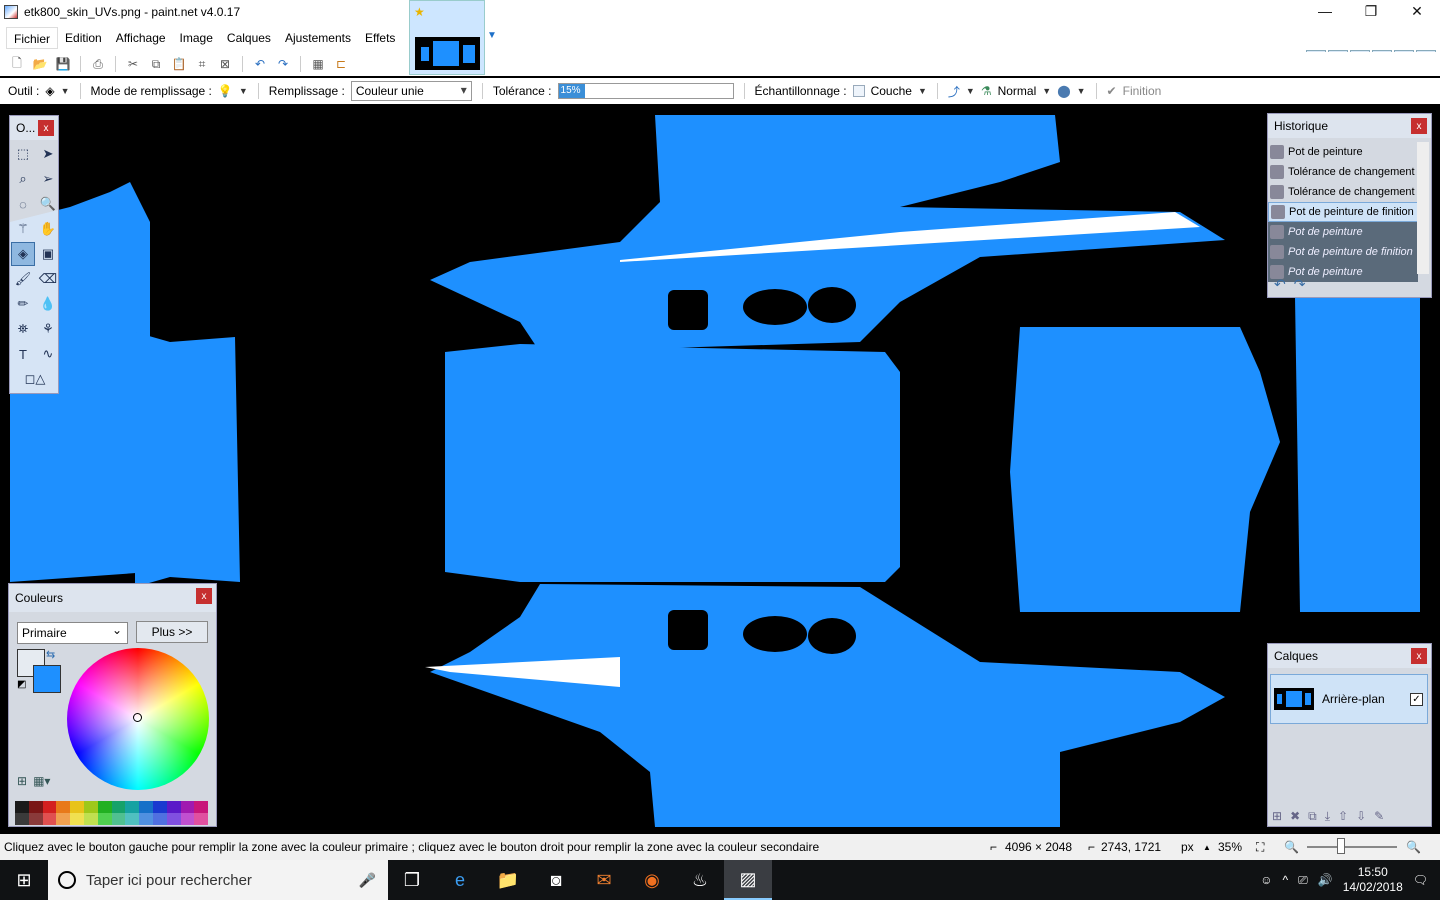  Describe the element at coordinates (411, 91) in the screenshot. I see `fill-select: Couleur unie` at that location.